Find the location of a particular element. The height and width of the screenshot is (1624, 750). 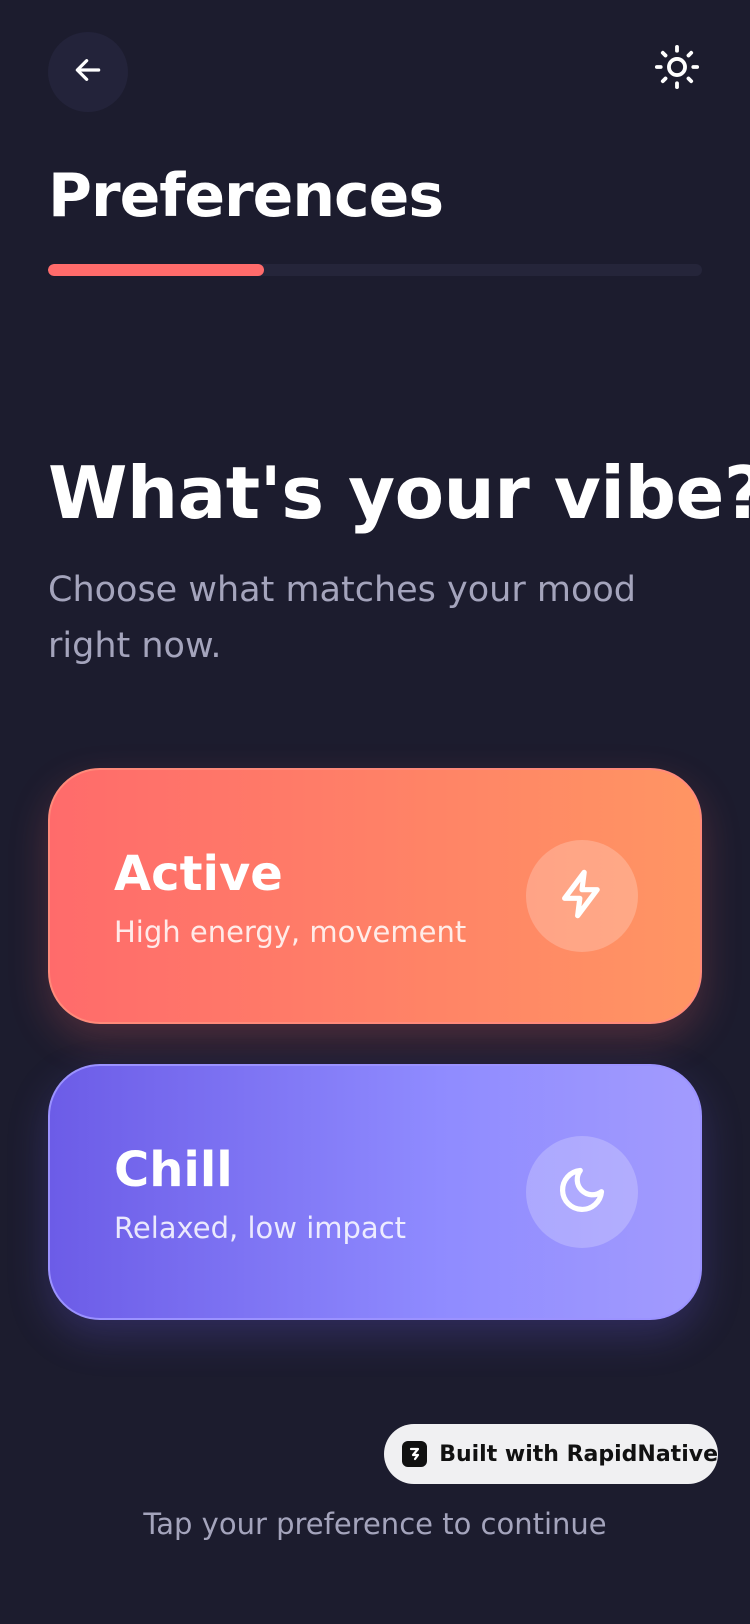

option-card-chill: Chill Relaxed, low impact is located at coordinates (375, 1192).